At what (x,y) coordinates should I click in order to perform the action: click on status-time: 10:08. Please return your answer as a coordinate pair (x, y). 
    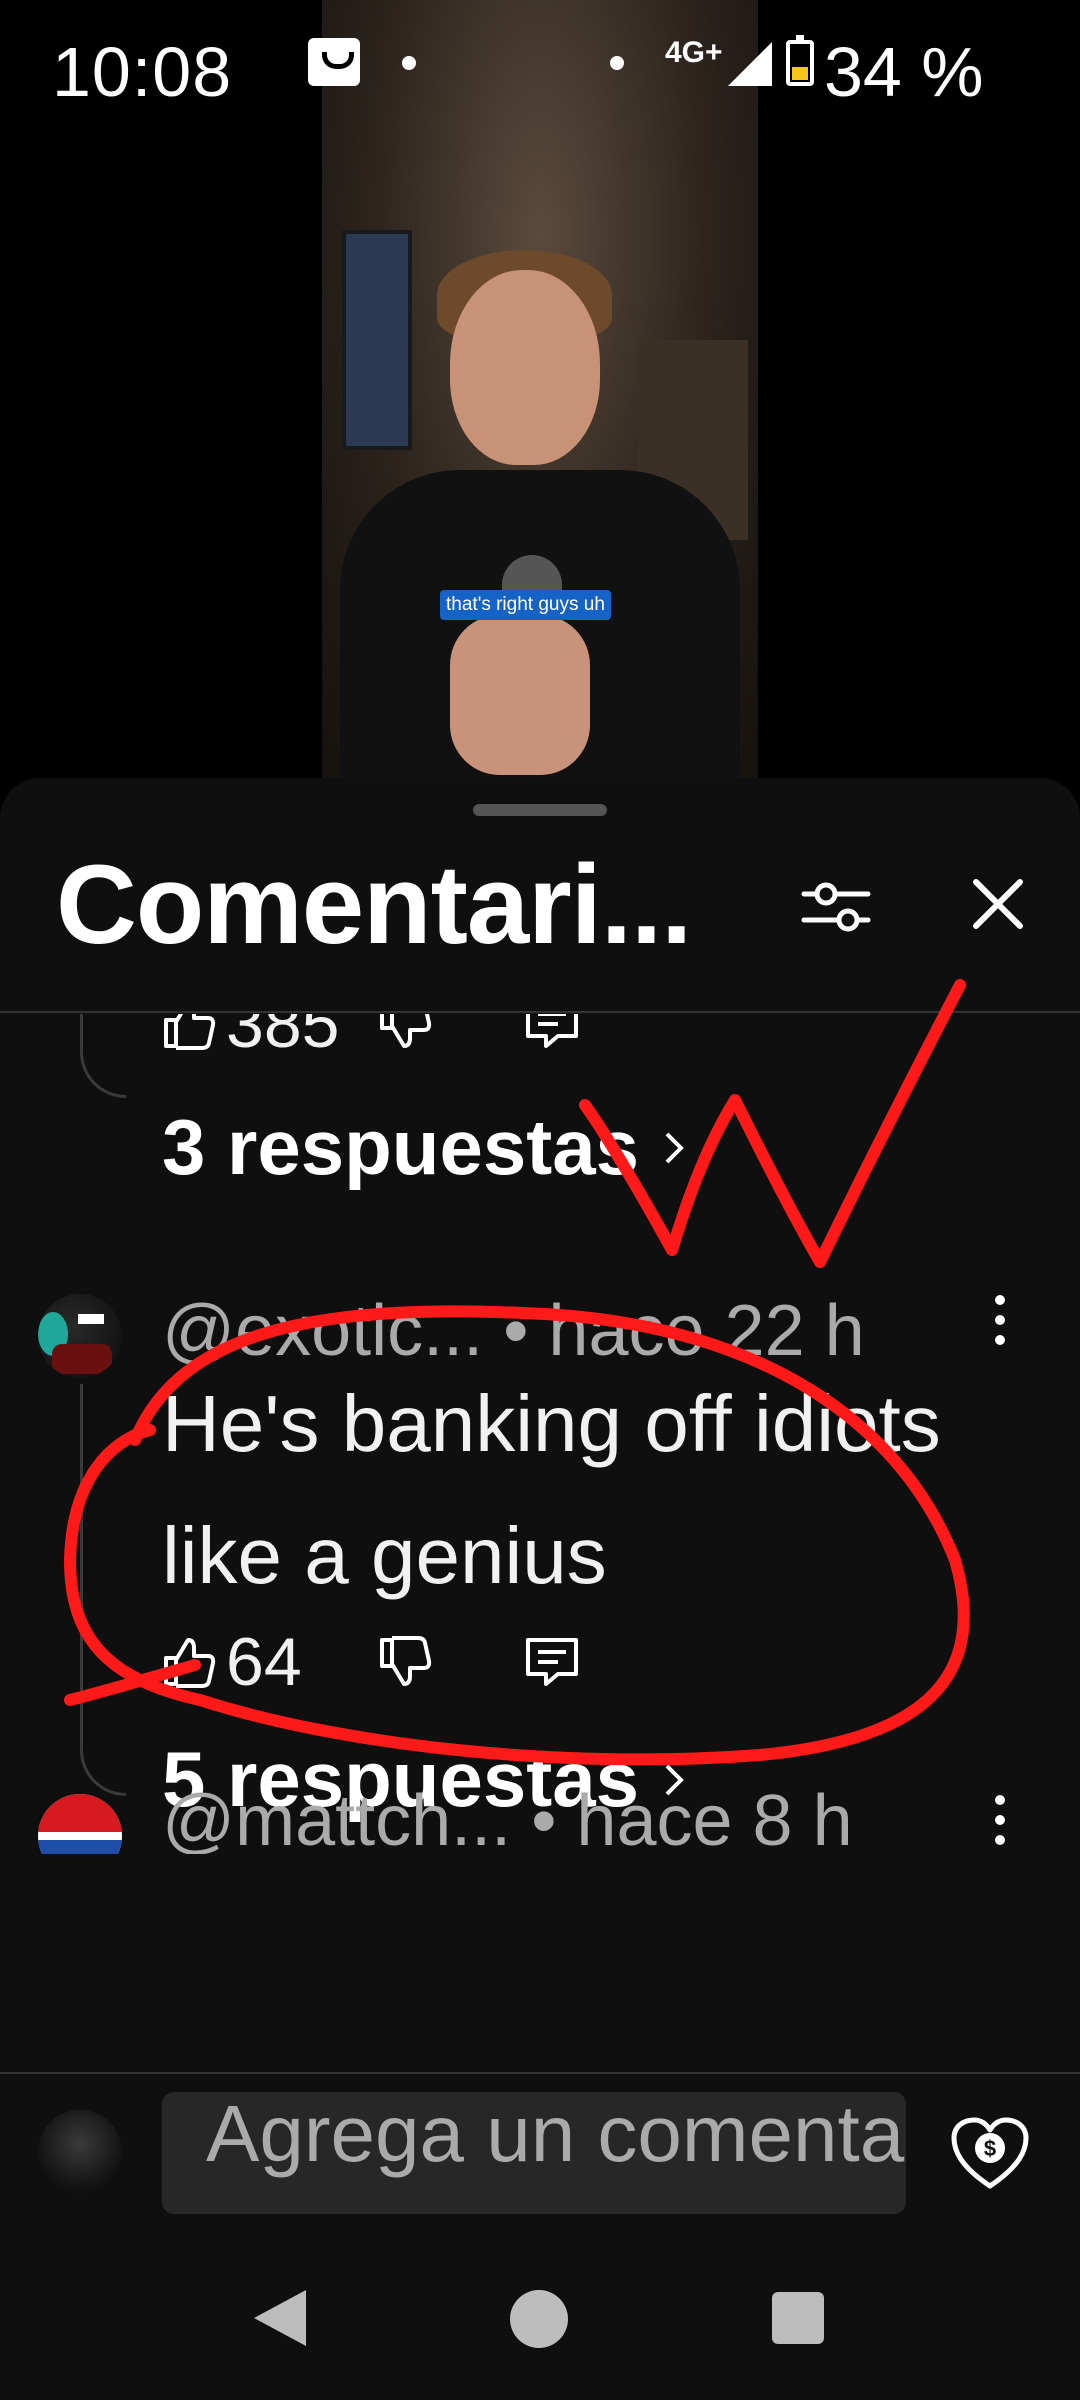
    Looking at the image, I should click on (142, 72).